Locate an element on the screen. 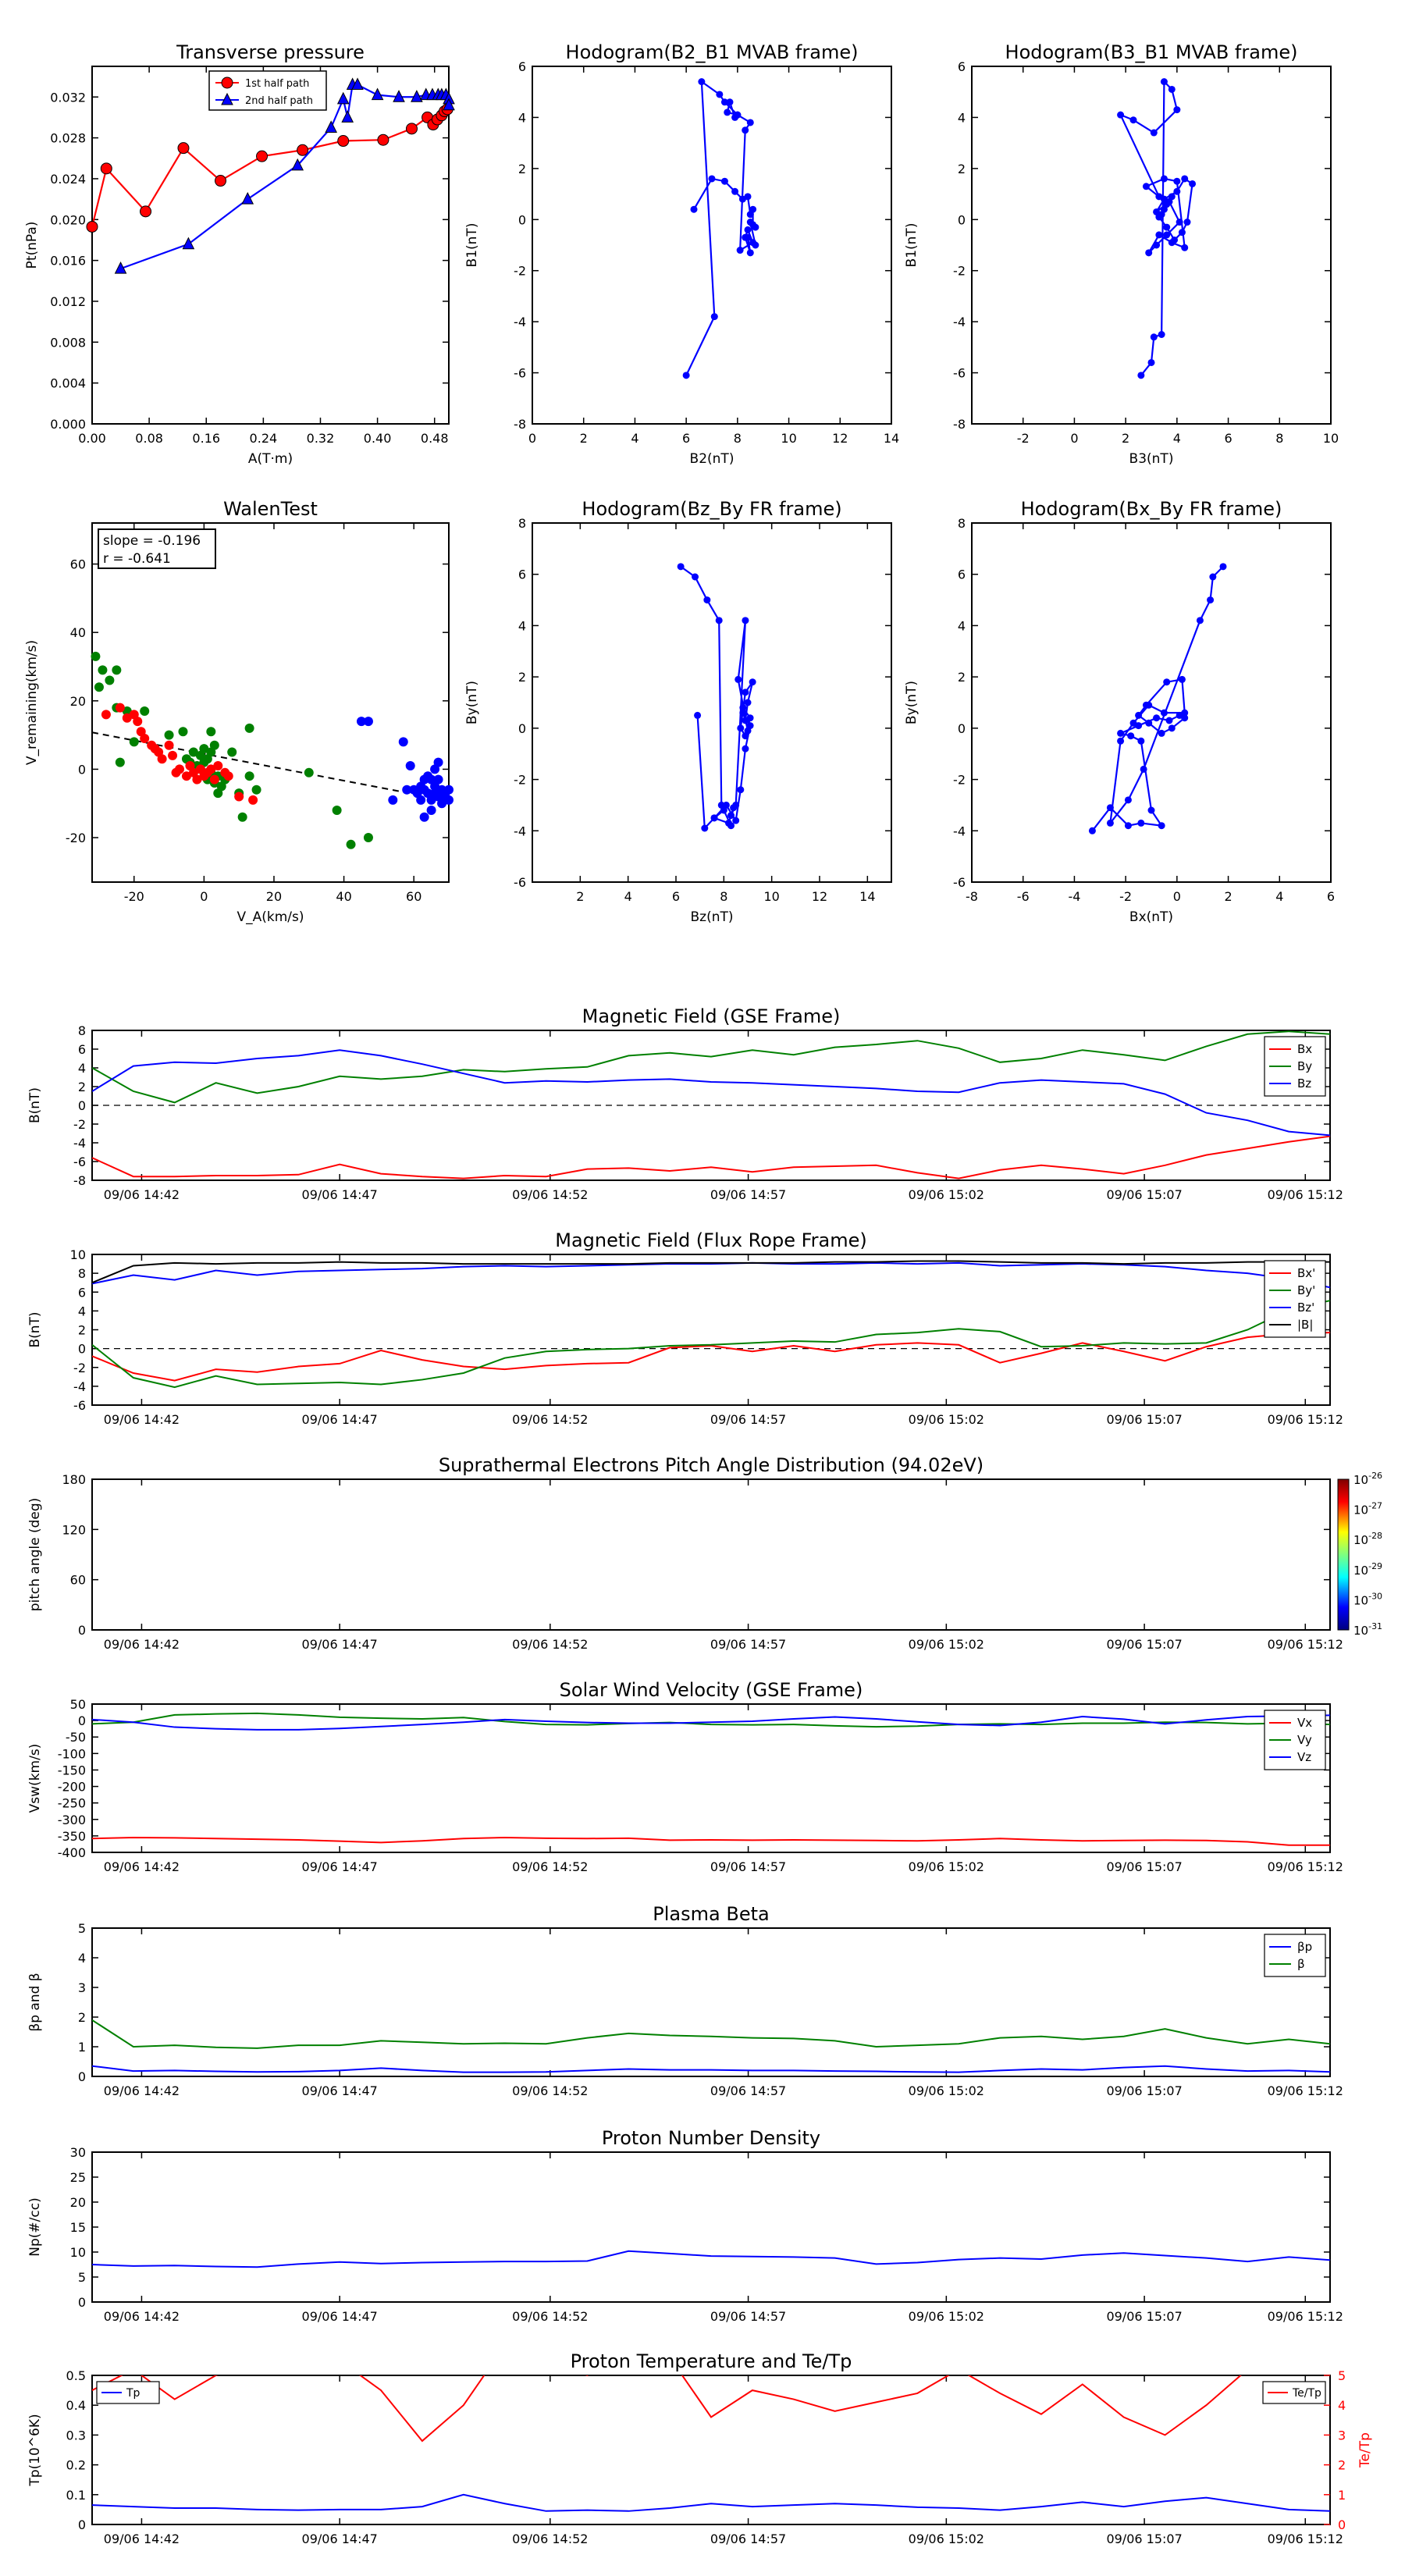 The image size is (1405, 2576). time-tick-label: 09/06 15:07 is located at coordinates (1144, 1644).